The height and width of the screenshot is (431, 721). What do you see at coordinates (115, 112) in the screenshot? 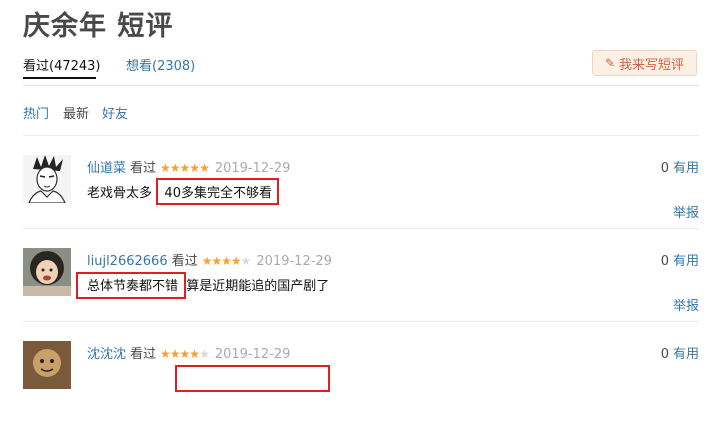
I see `sort-friends: 好友` at bounding box center [115, 112].